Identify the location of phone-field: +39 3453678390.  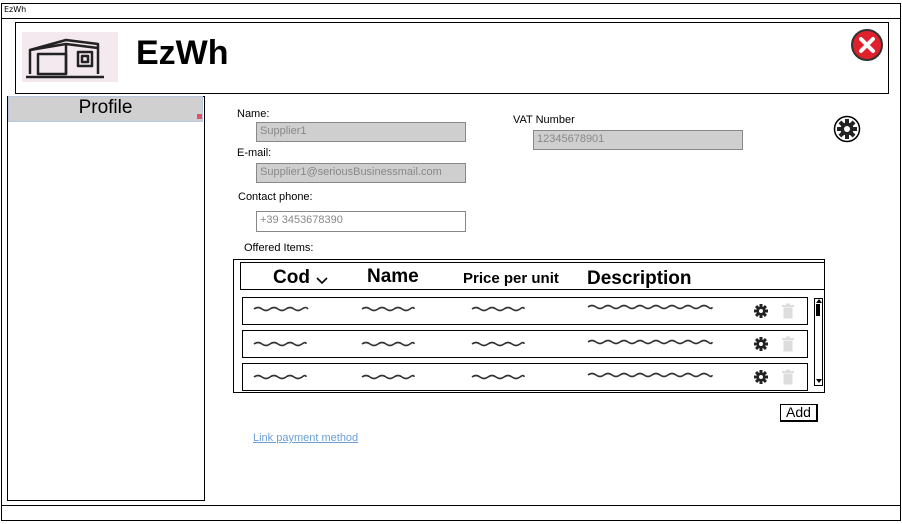
(361, 221).